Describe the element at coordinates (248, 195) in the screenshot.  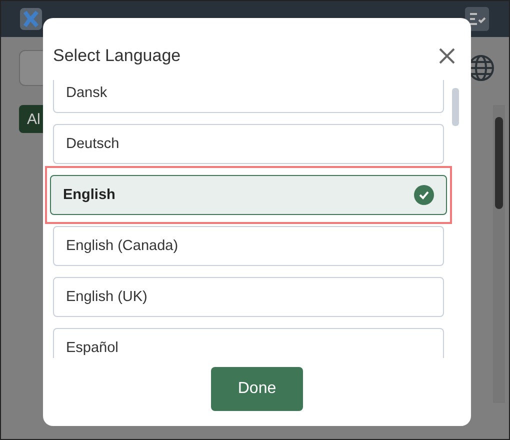
I see `language-option: English` at that location.